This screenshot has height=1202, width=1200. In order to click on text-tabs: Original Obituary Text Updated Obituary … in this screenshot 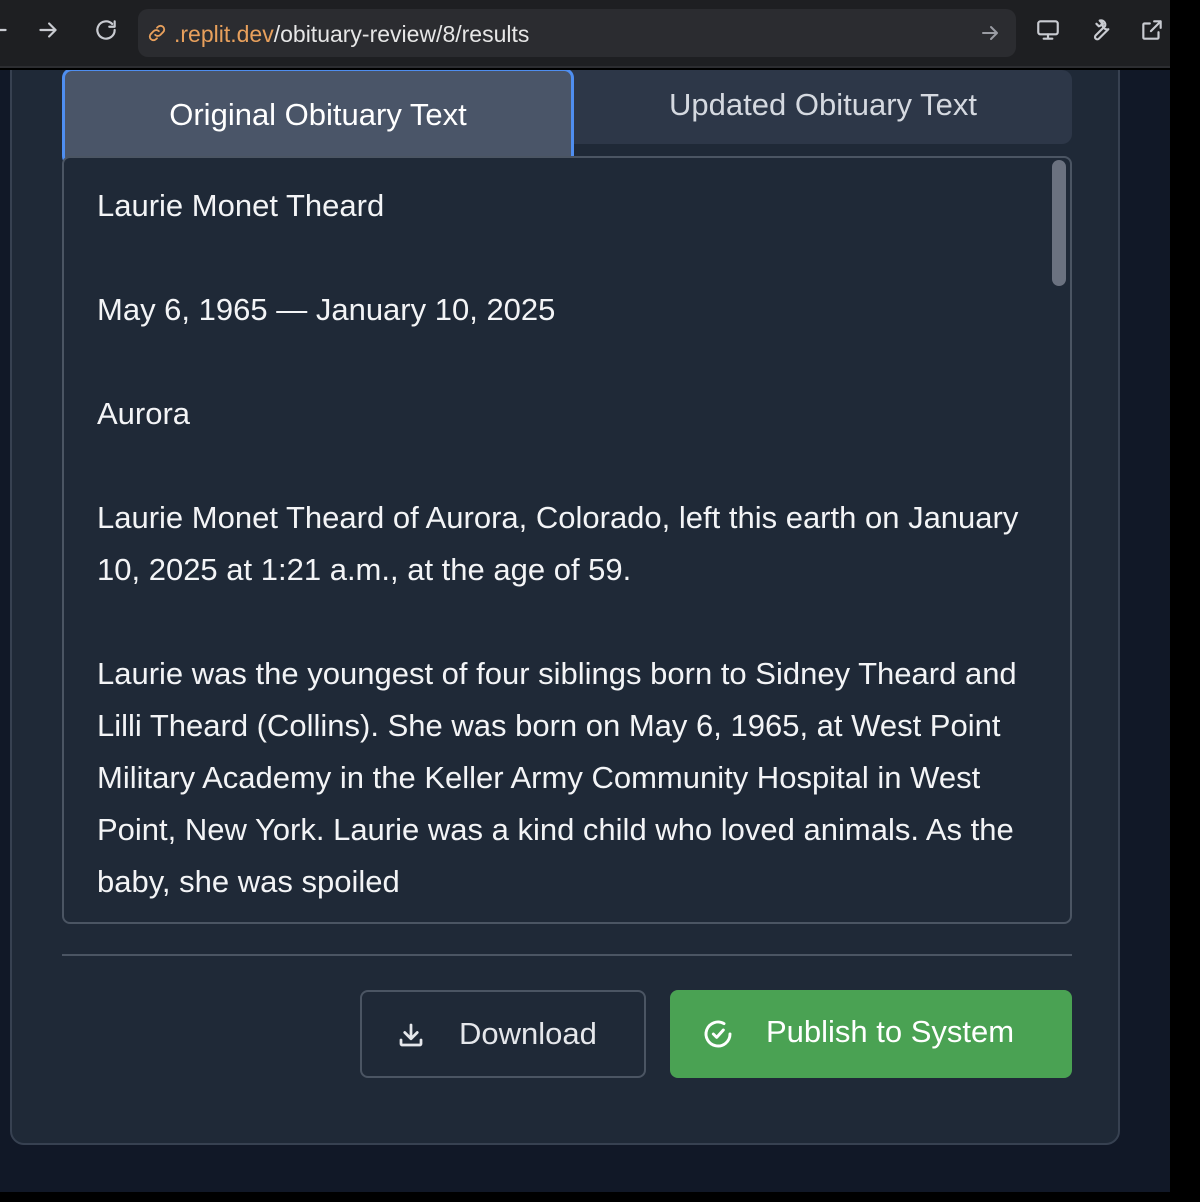, I will do `click(567, 118)`.